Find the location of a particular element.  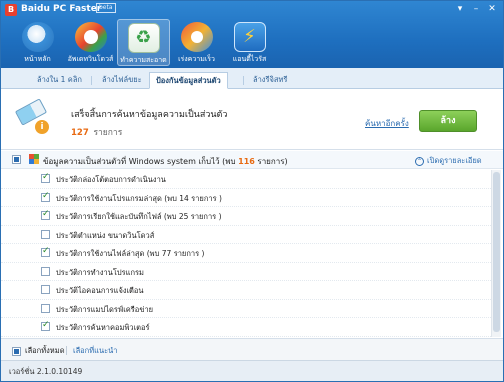

antivirus-lightning-icon is located at coordinates (249, 37).